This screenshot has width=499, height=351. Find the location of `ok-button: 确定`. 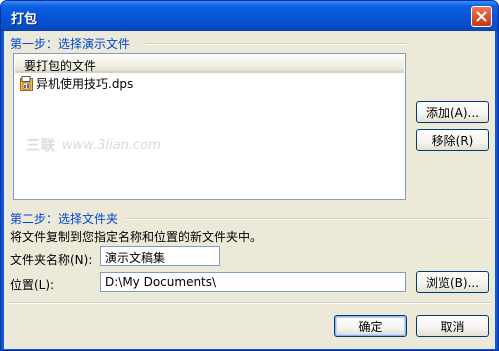

ok-button: 确定 is located at coordinates (370, 326).